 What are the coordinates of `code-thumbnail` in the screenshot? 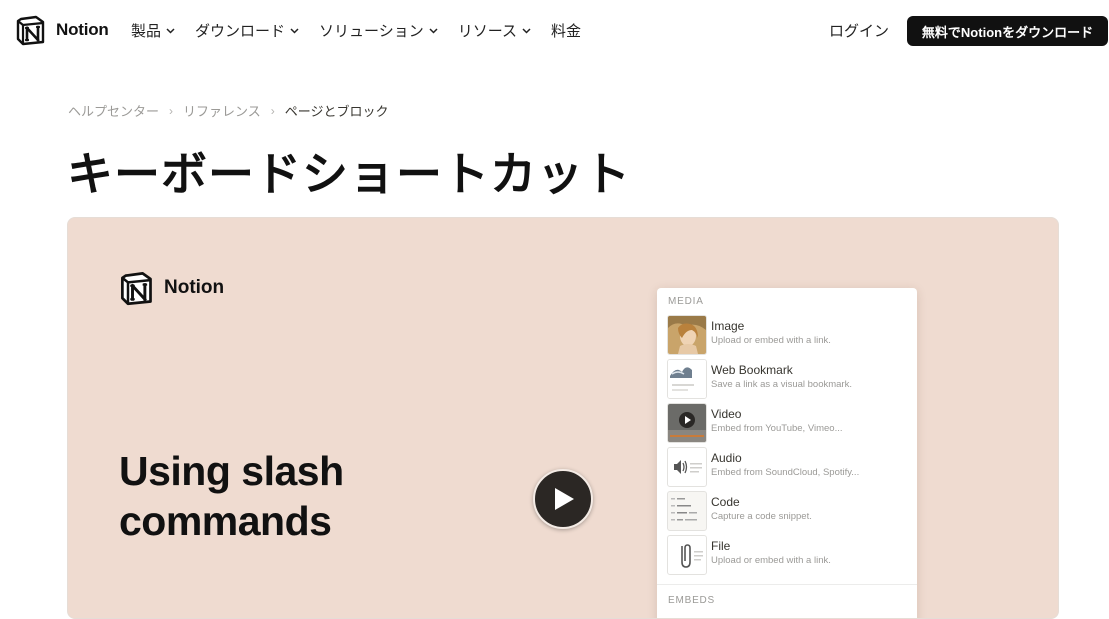 It's located at (687, 511).